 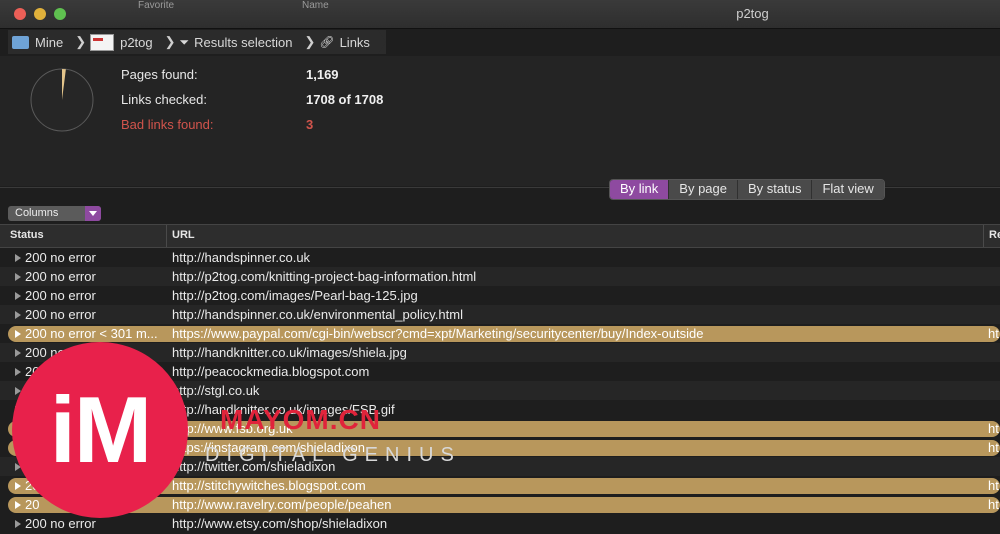 I want to click on bad-links-label: Bad links found:, so click(x=167, y=124).